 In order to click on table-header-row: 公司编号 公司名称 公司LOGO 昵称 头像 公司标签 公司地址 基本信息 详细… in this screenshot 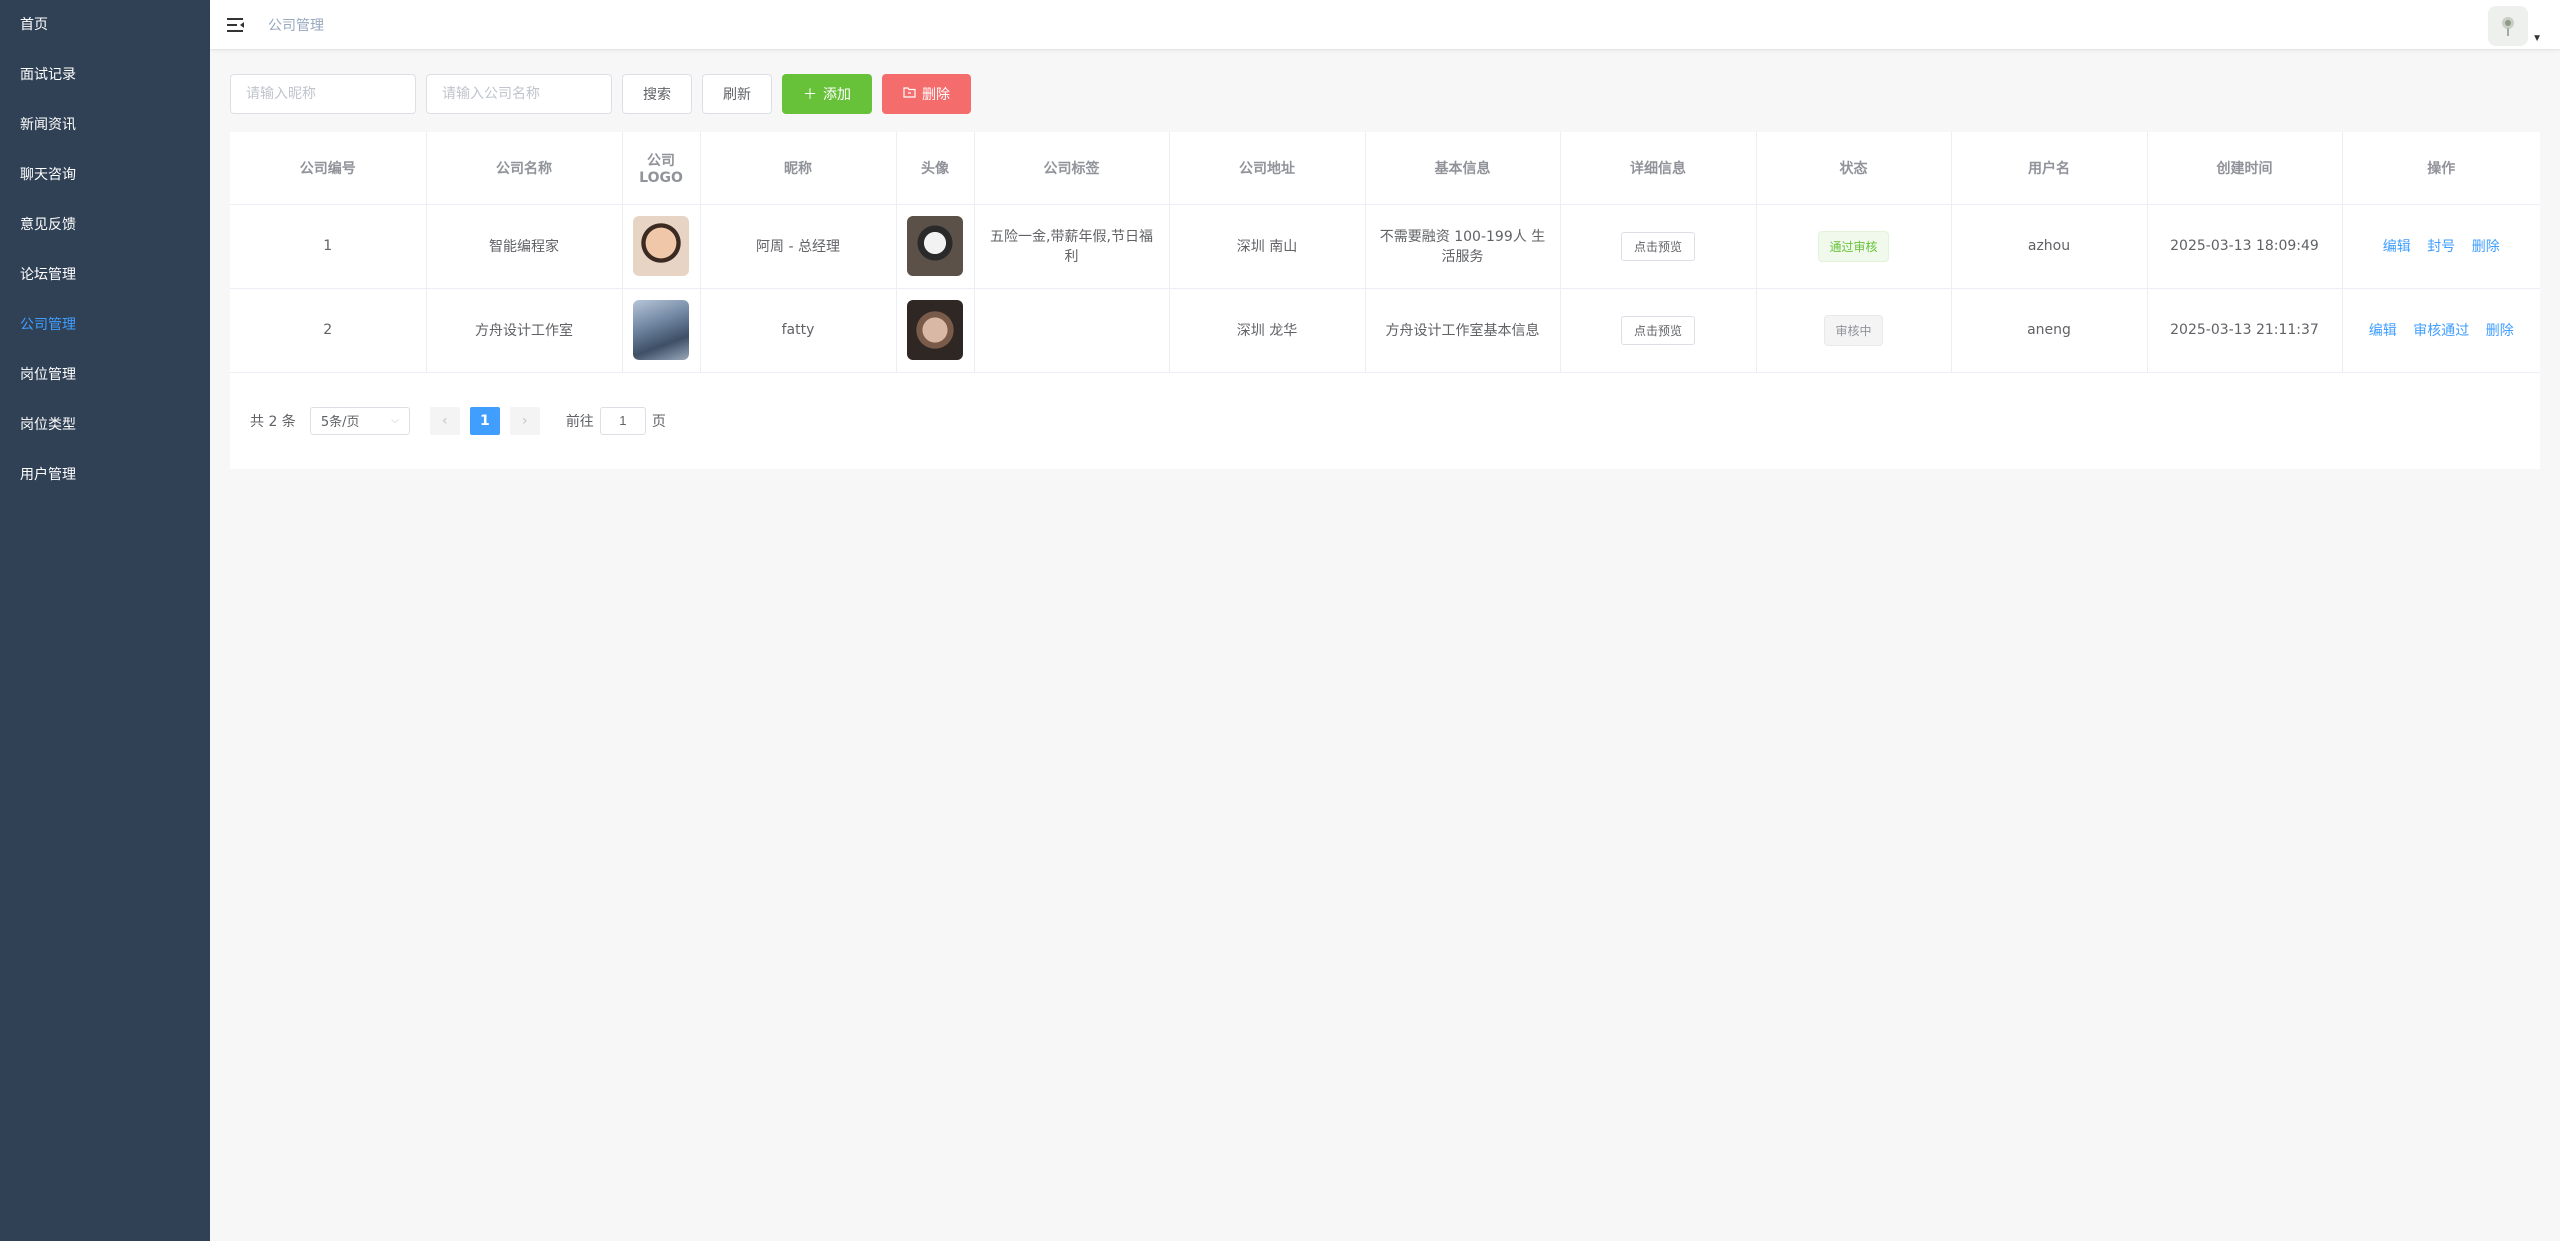, I will do `click(1385, 168)`.